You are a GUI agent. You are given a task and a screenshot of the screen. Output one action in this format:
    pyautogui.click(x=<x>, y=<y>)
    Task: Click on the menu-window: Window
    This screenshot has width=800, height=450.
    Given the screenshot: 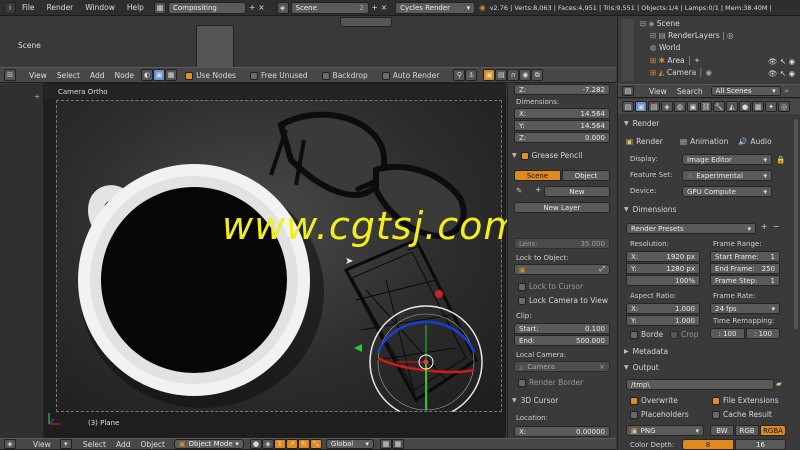 What is the action you would take?
    pyautogui.click(x=100, y=7)
    